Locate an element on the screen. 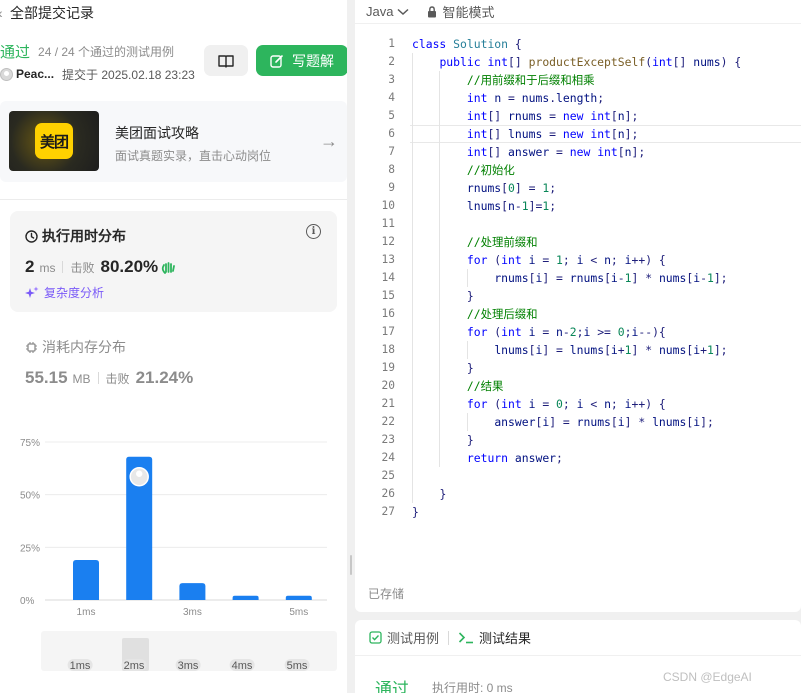 This screenshot has height=693, width=801. code-line: 27} is located at coordinates (578, 512).